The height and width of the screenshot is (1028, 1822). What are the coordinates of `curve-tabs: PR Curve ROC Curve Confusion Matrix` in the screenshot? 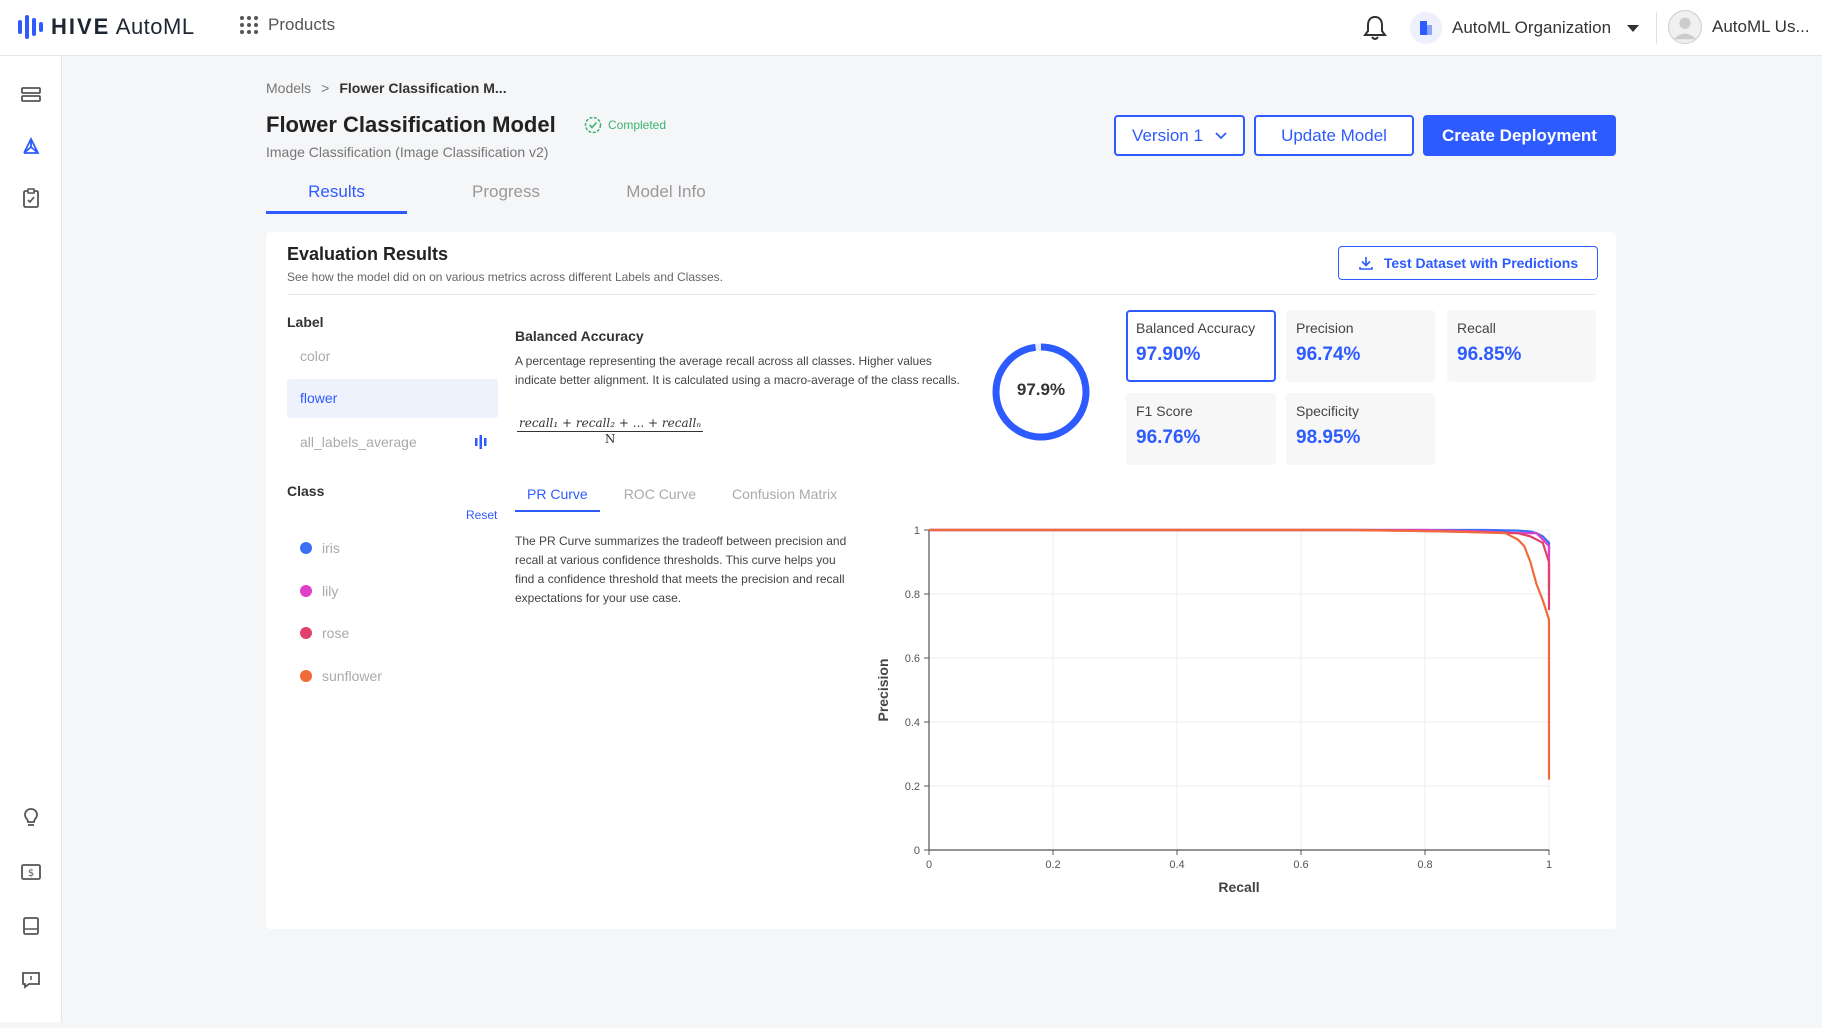 It's located at (682, 497).